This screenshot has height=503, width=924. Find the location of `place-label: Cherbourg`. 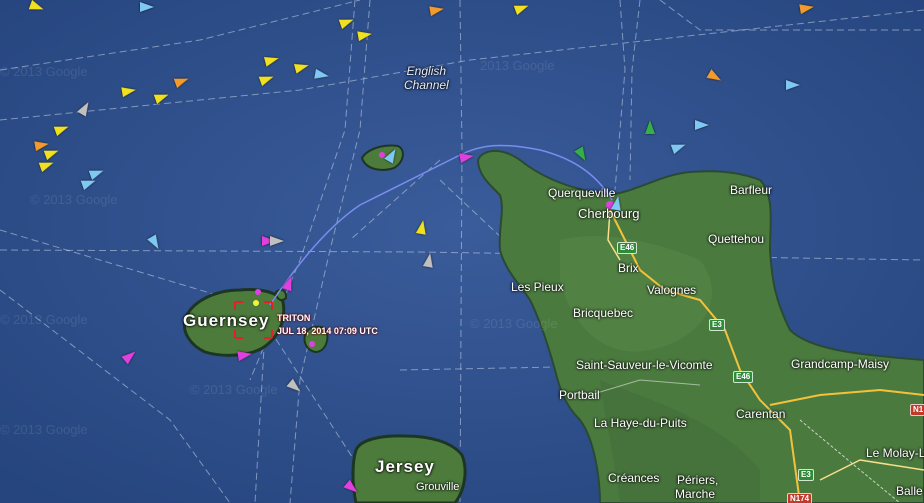

place-label: Cherbourg is located at coordinates (609, 213).